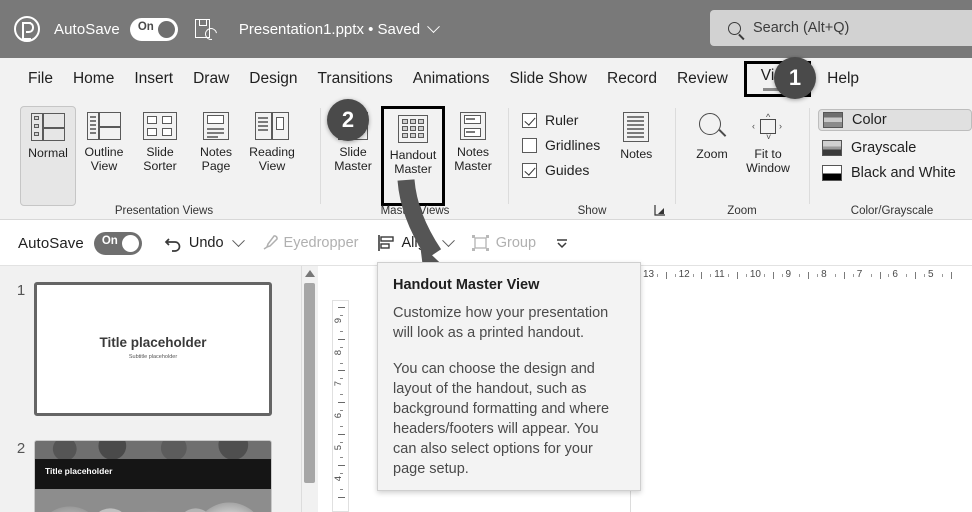 Image resolution: width=972 pixels, height=512 pixels. What do you see at coordinates (712, 133) in the screenshot?
I see `zoom-button: Zoom` at bounding box center [712, 133].